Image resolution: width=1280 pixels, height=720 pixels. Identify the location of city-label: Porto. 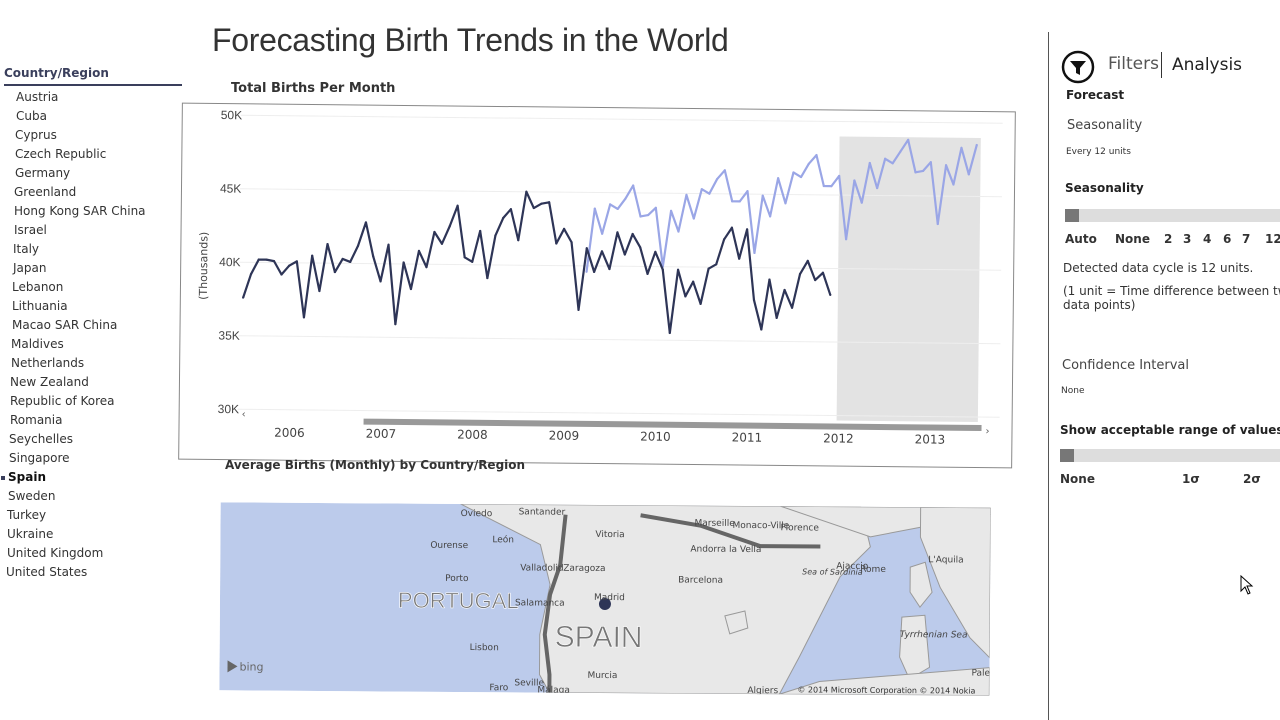
(457, 579).